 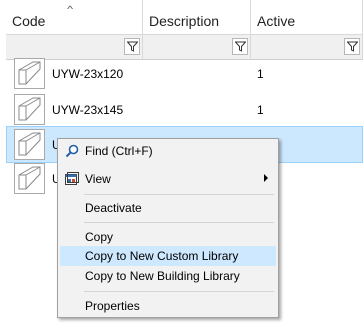 I want to click on menu-item-label: Deactivate, so click(x=113, y=208).